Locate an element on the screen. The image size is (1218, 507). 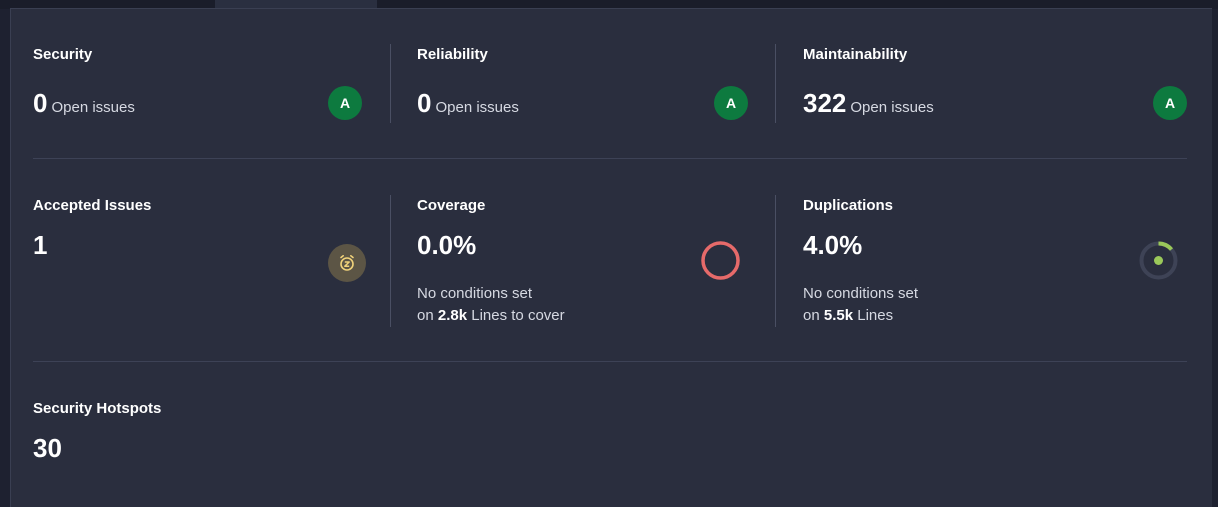
duplications-ring-dot is located at coordinates (1158, 260).